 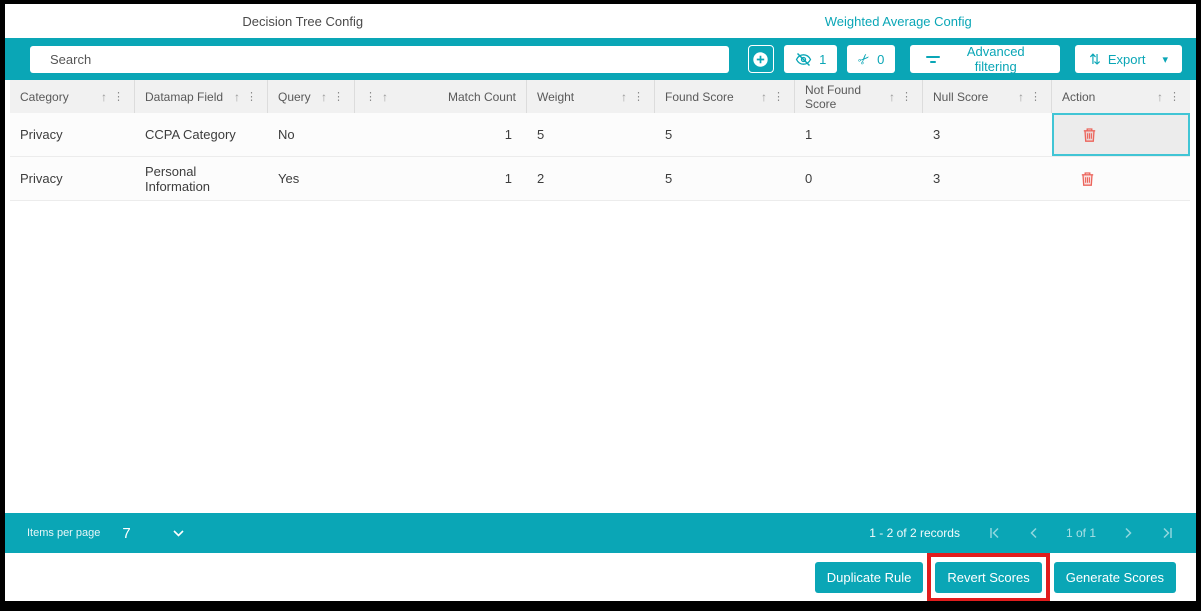 I want to click on first-page-icon, so click(x=994, y=533).